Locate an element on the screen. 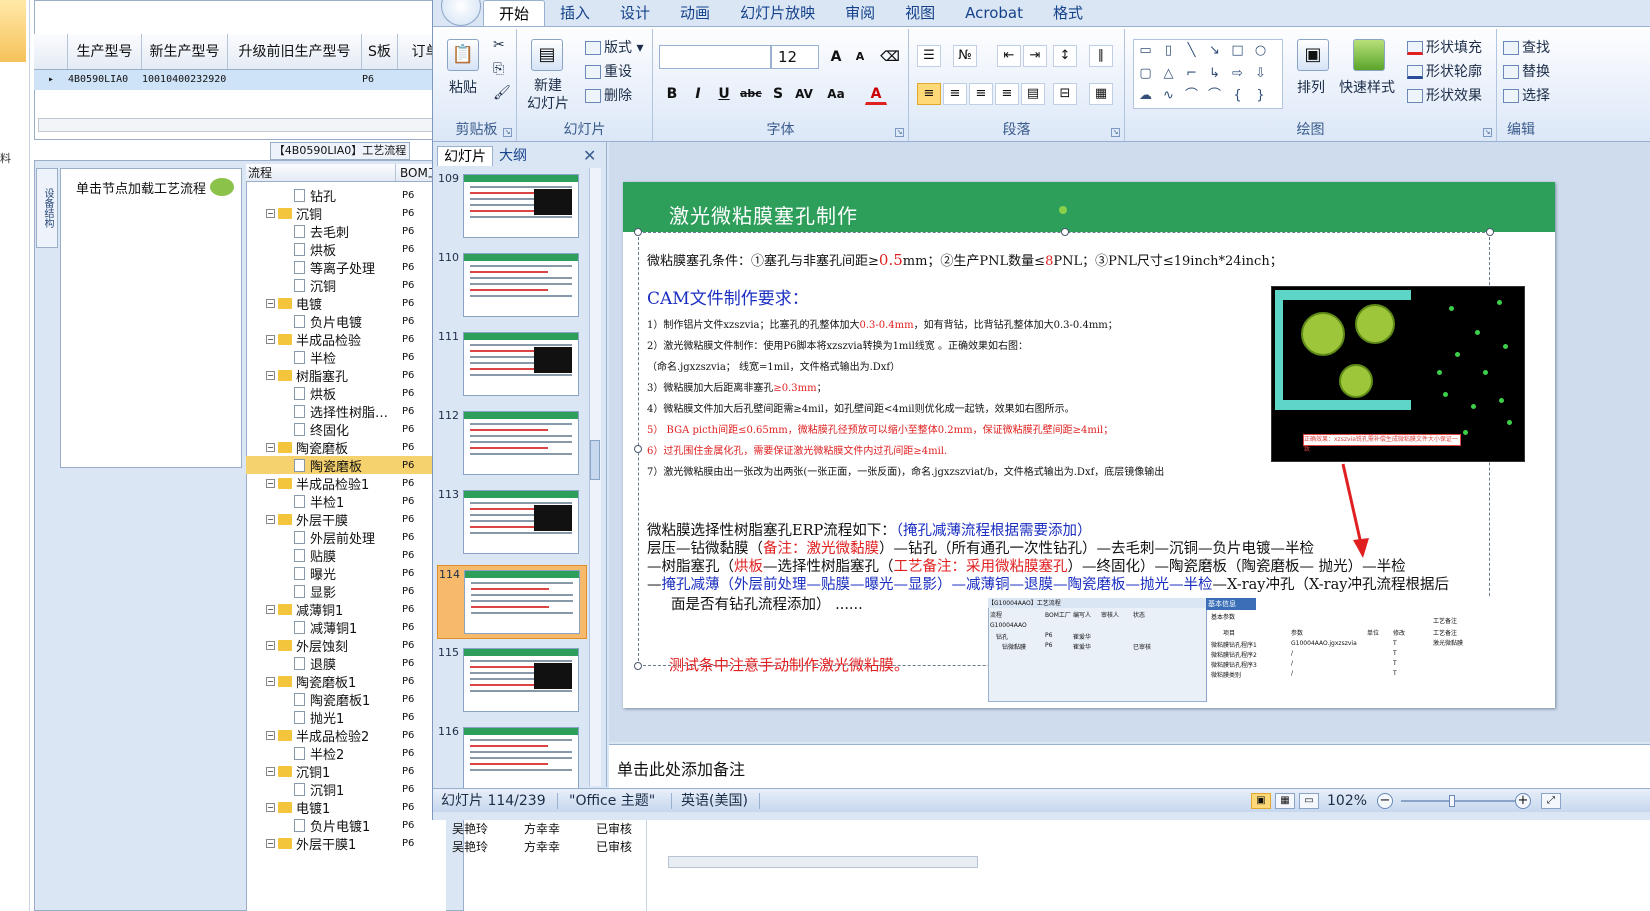 The height and width of the screenshot is (911, 1650). char-spacing-icon: AV is located at coordinates (804, 94).